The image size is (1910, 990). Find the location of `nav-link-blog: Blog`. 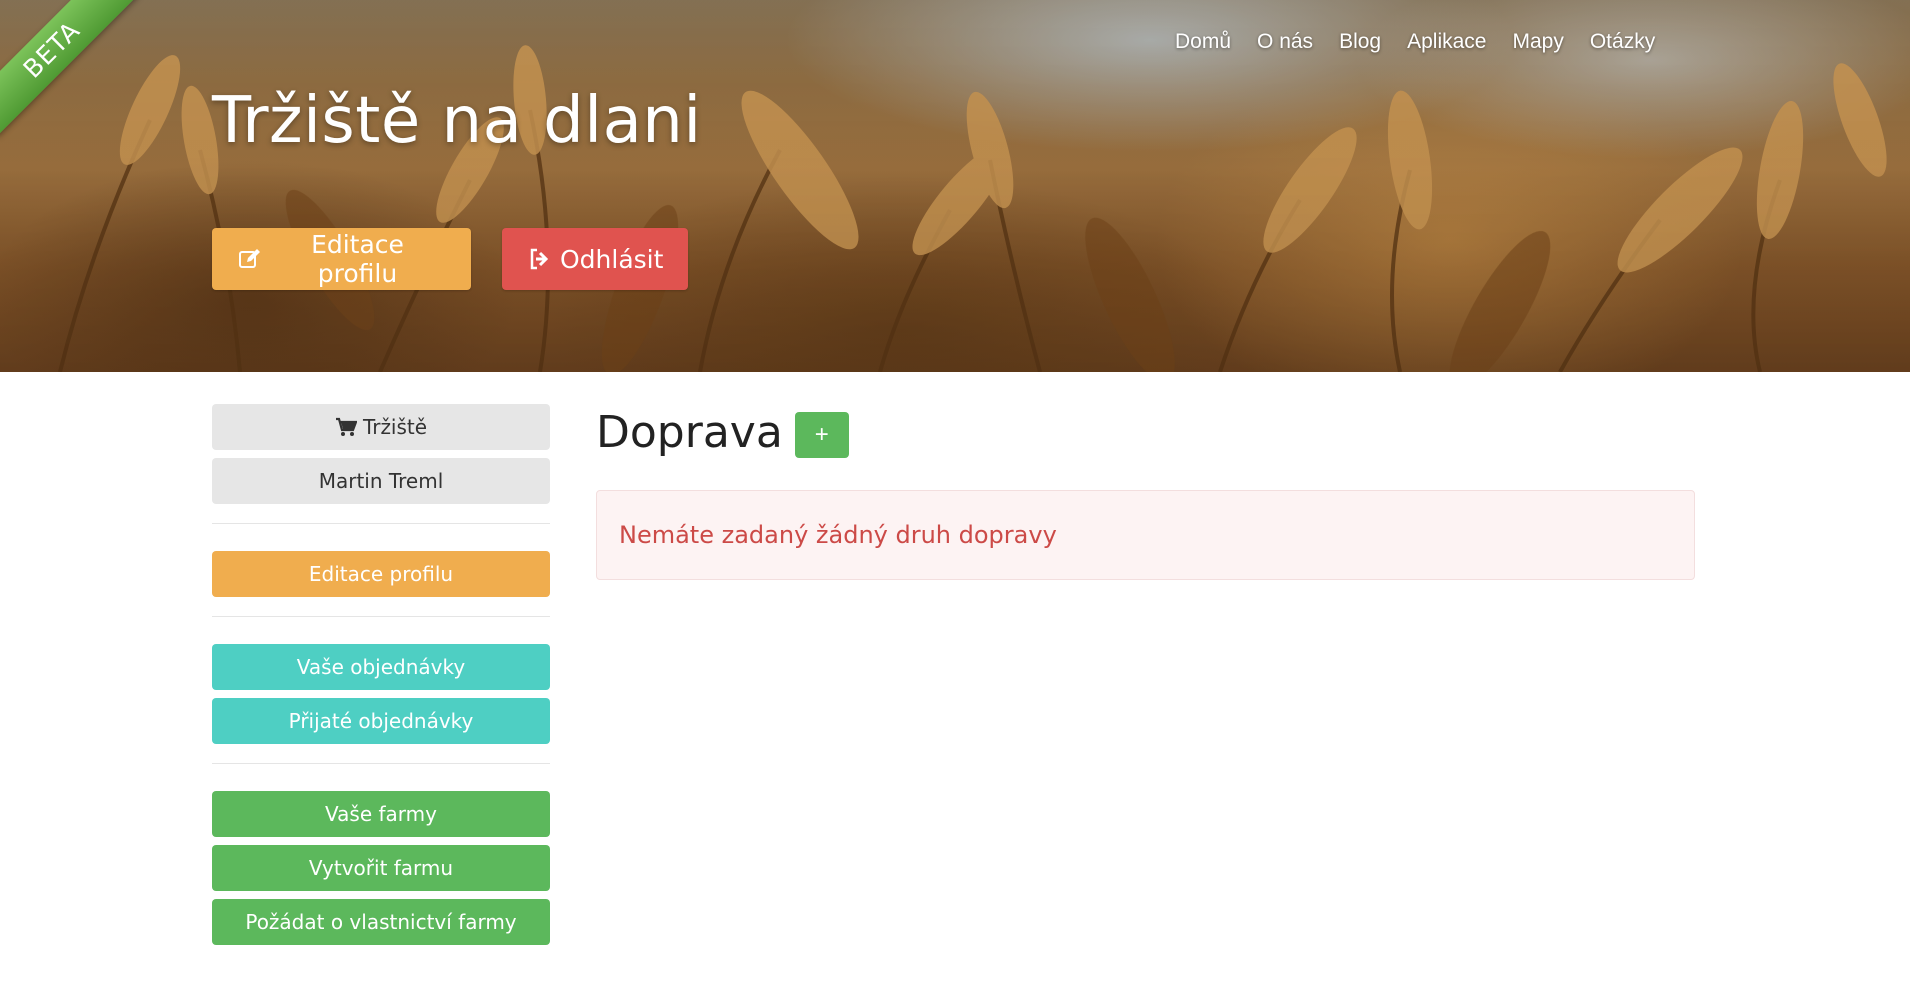

nav-link-blog: Blog is located at coordinates (1360, 42).